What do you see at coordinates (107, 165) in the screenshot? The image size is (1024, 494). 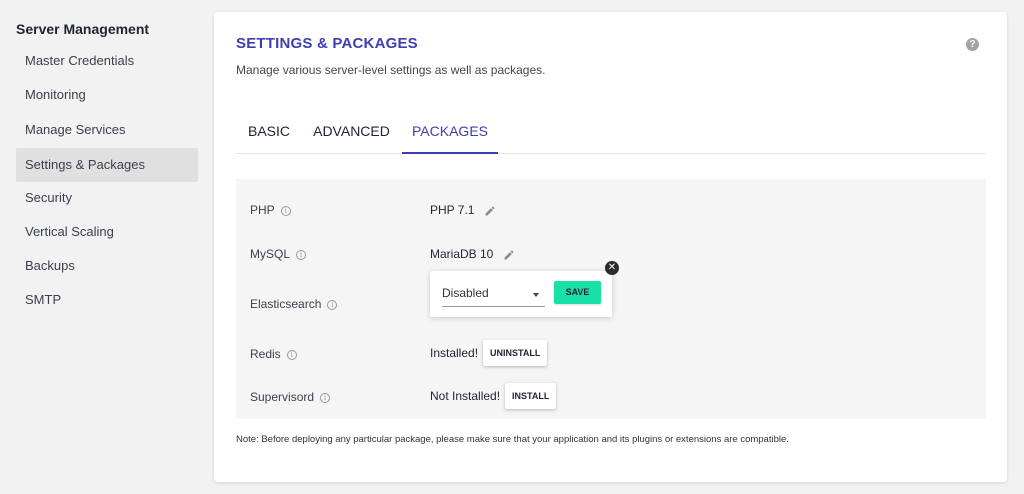 I see `sidebar-item-settings-packages: Settings & Packages` at bounding box center [107, 165].